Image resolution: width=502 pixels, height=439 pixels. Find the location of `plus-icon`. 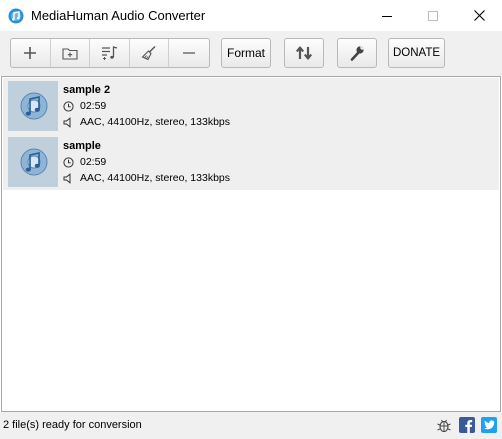

plus-icon is located at coordinates (30, 53).